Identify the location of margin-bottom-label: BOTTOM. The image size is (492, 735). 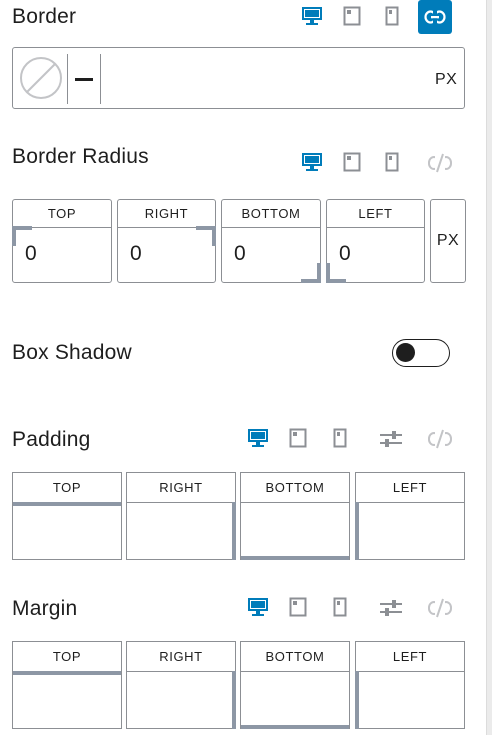
(295, 656).